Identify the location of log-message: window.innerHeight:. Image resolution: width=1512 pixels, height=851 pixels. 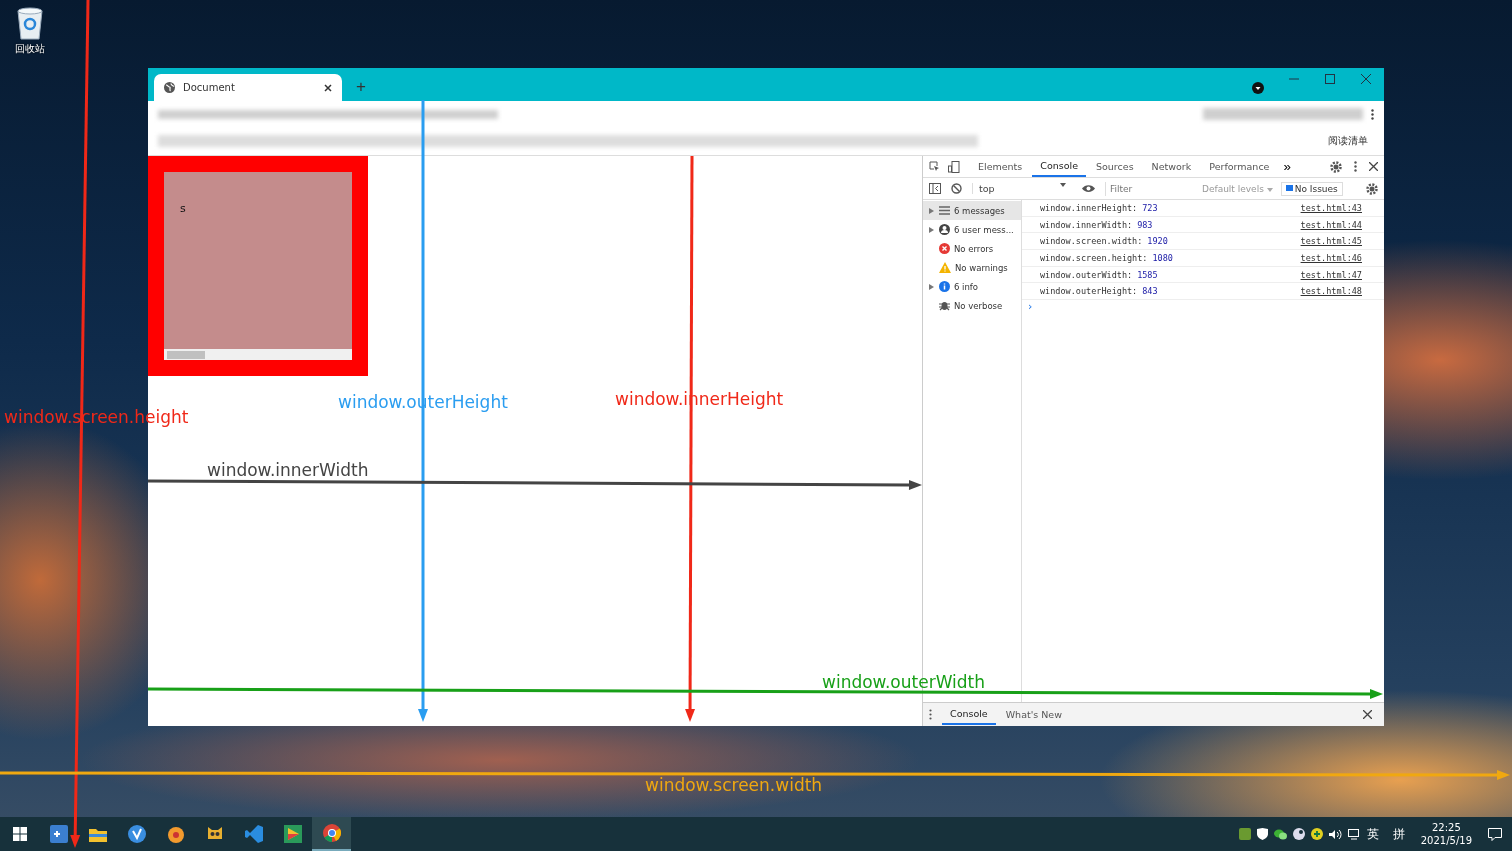
(1089, 207).